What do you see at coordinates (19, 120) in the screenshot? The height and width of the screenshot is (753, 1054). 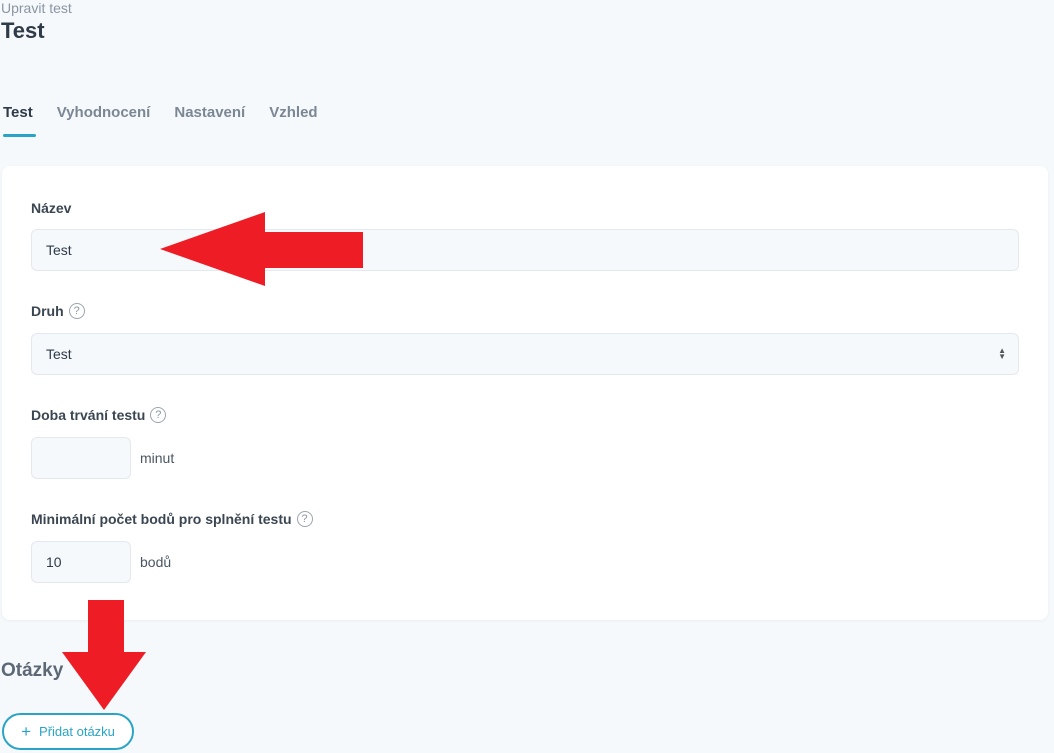 I see `tab-test: Test` at bounding box center [19, 120].